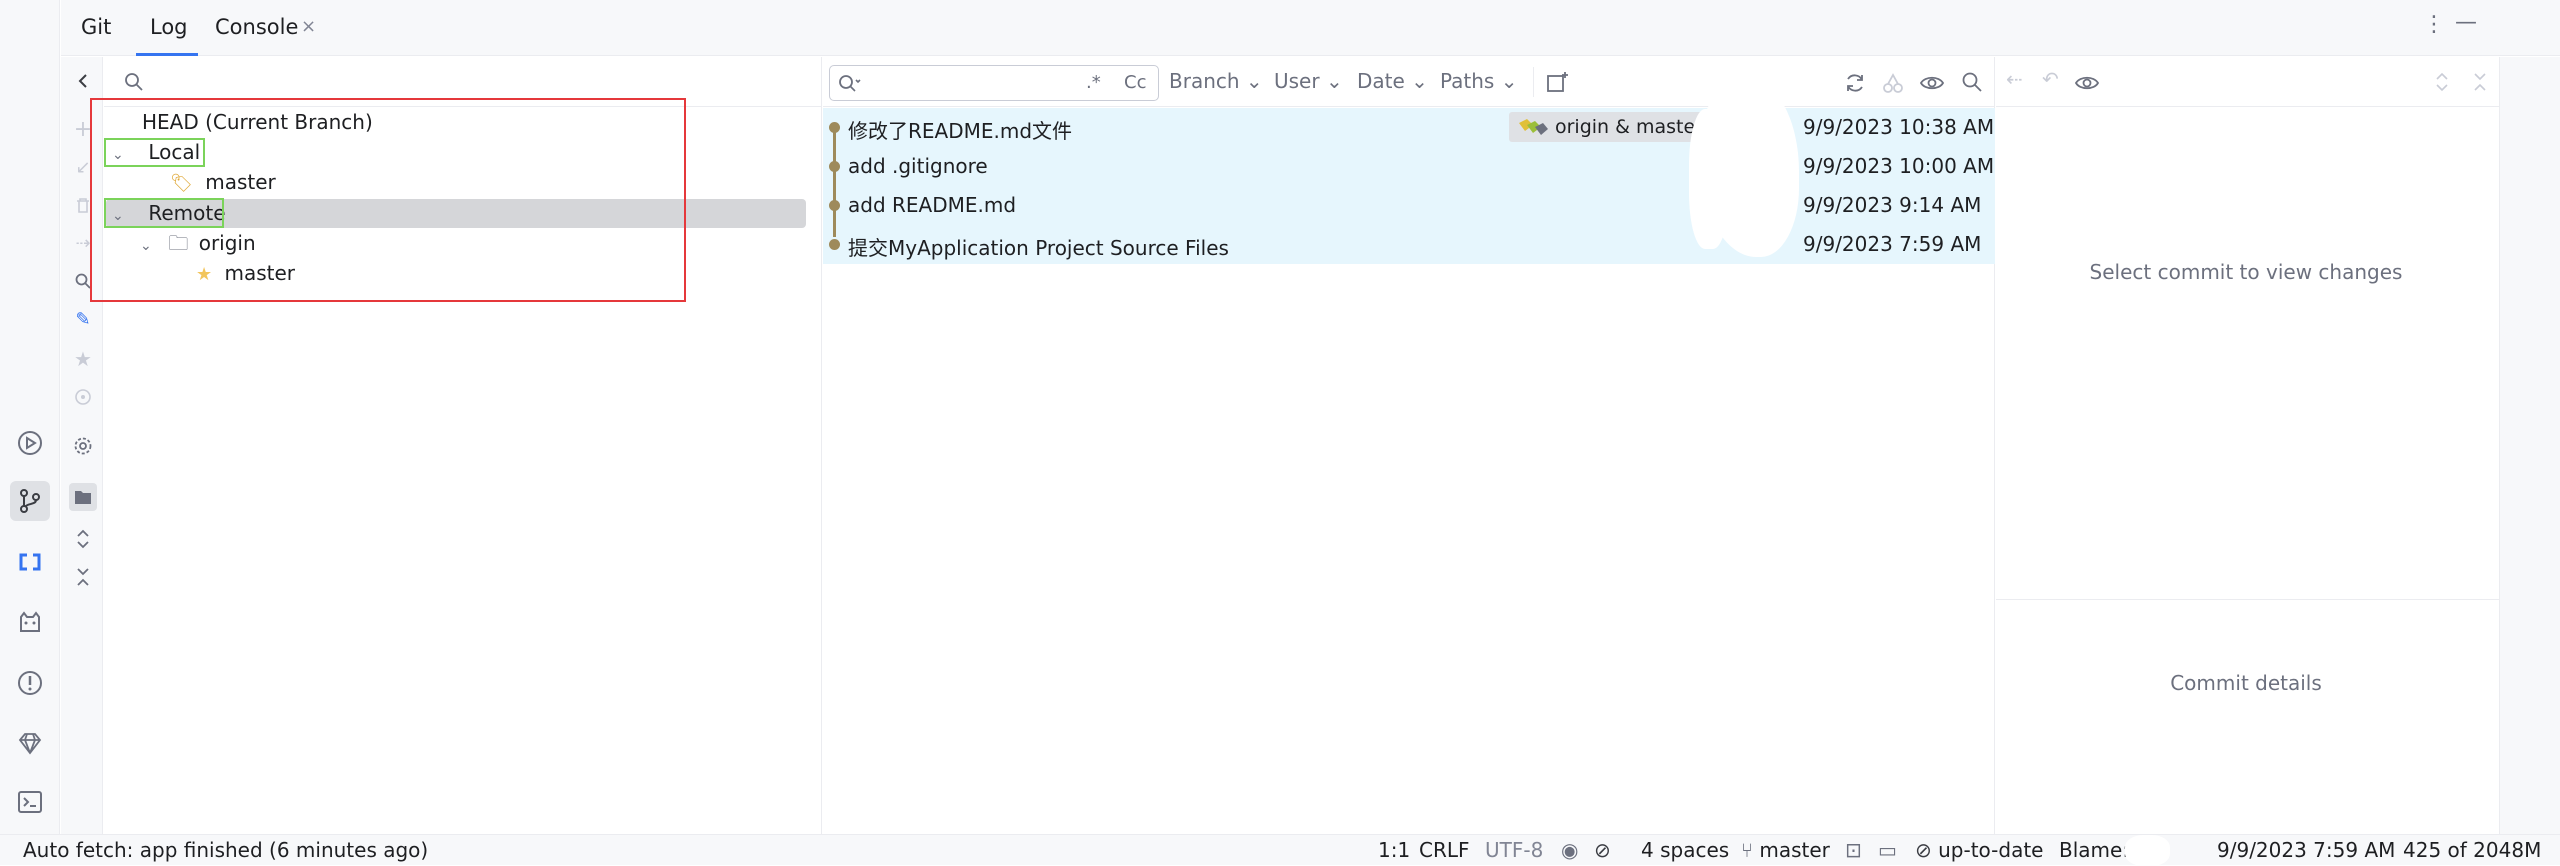 This screenshot has height=866, width=2560. I want to click on collapse-icon, so click(2480, 82).